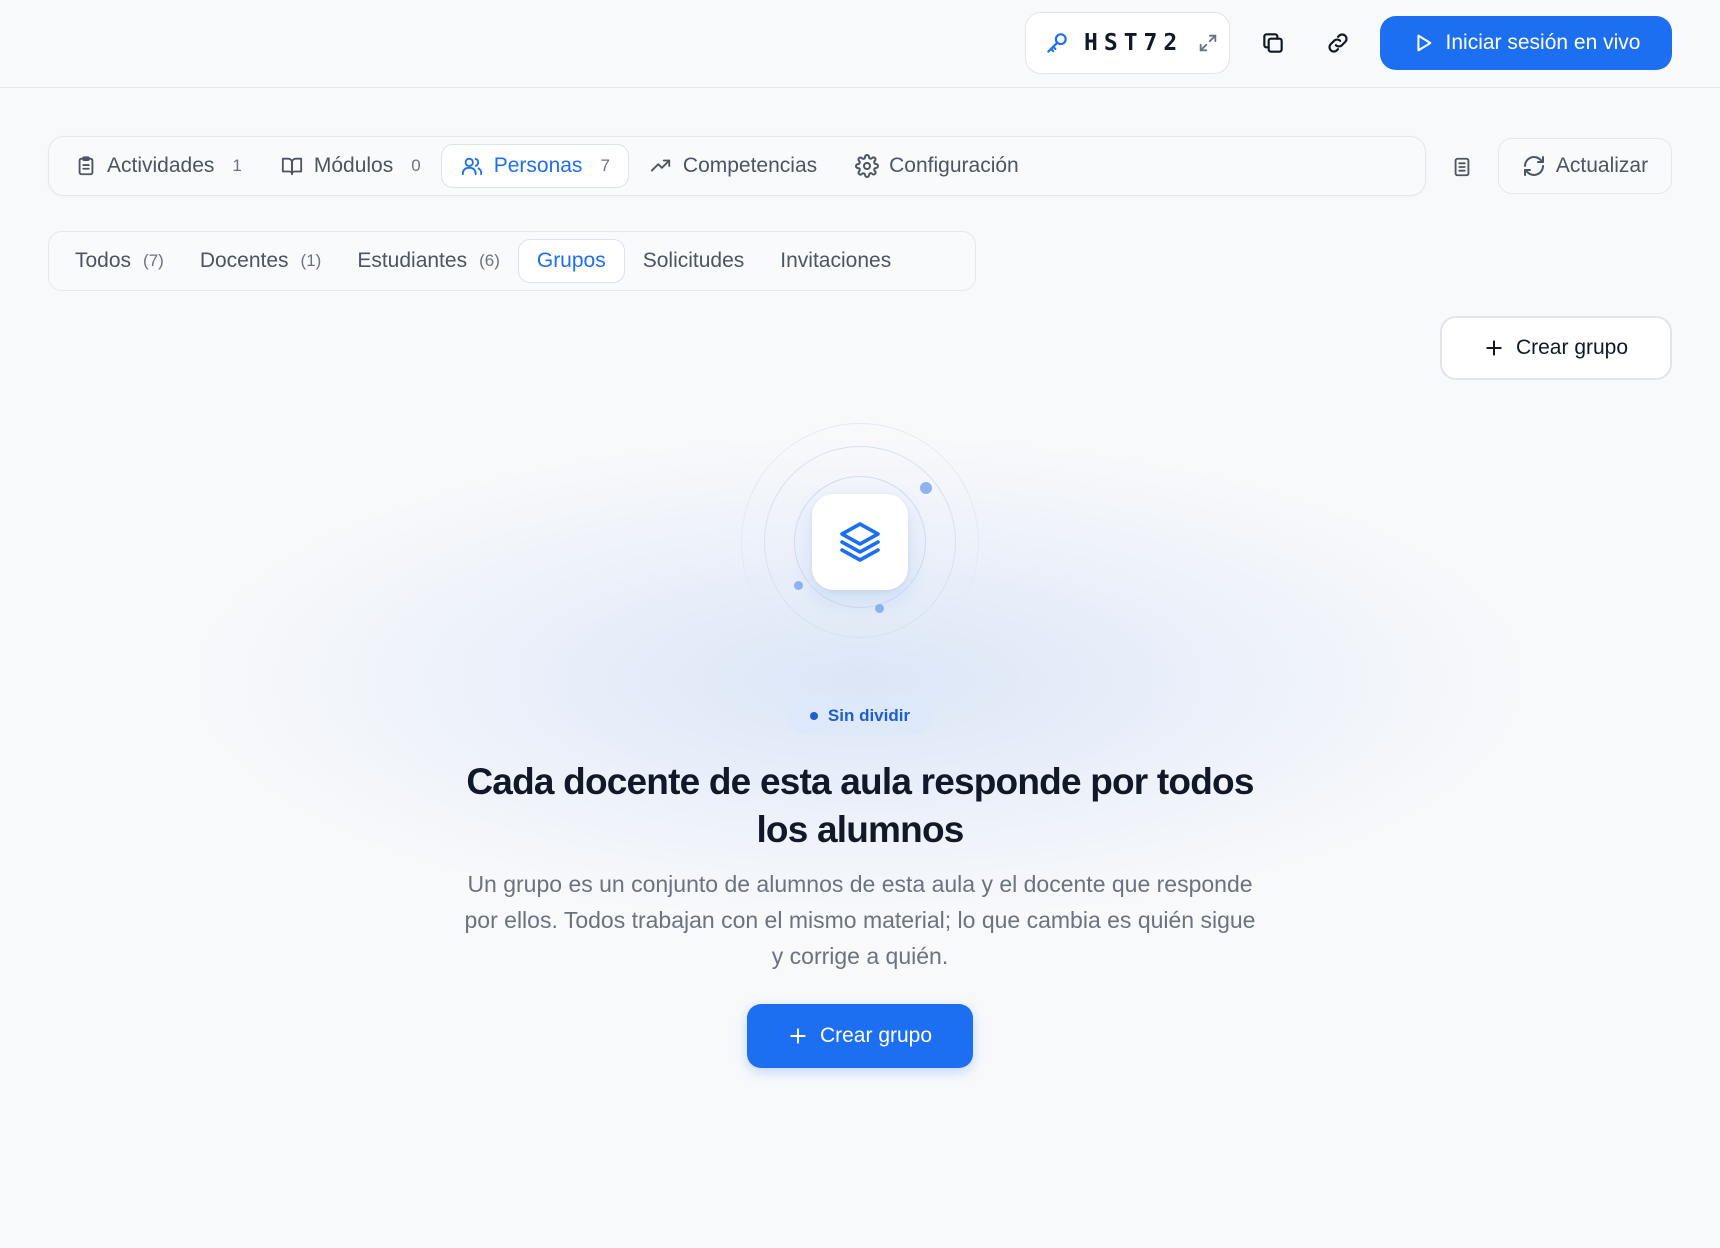 The height and width of the screenshot is (1248, 1720). I want to click on tab-label: Personas, so click(538, 165).